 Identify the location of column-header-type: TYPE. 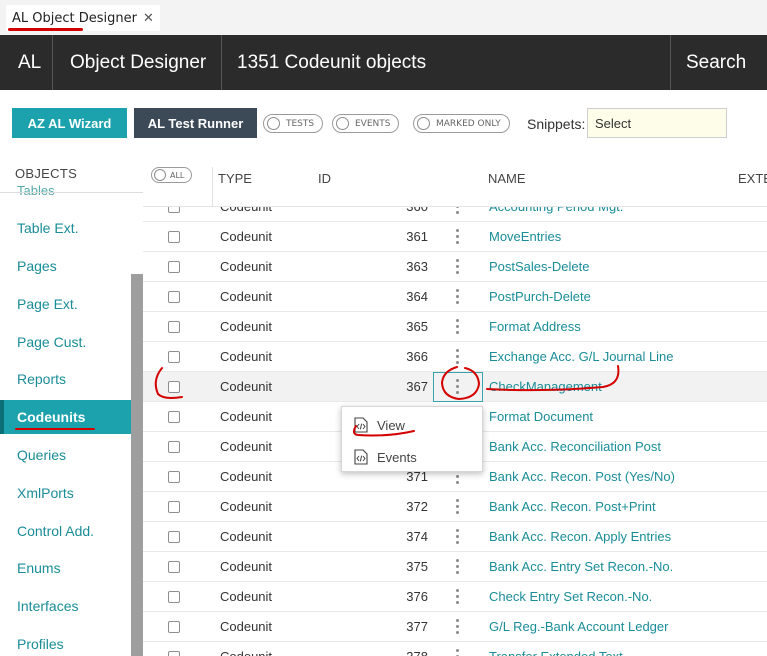
(235, 178).